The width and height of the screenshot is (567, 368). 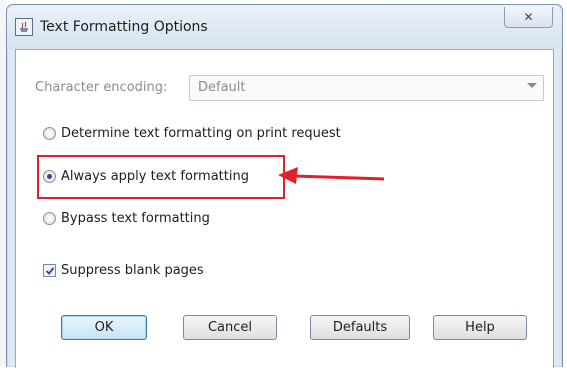 I want to click on ok-button: OK, so click(x=104, y=327).